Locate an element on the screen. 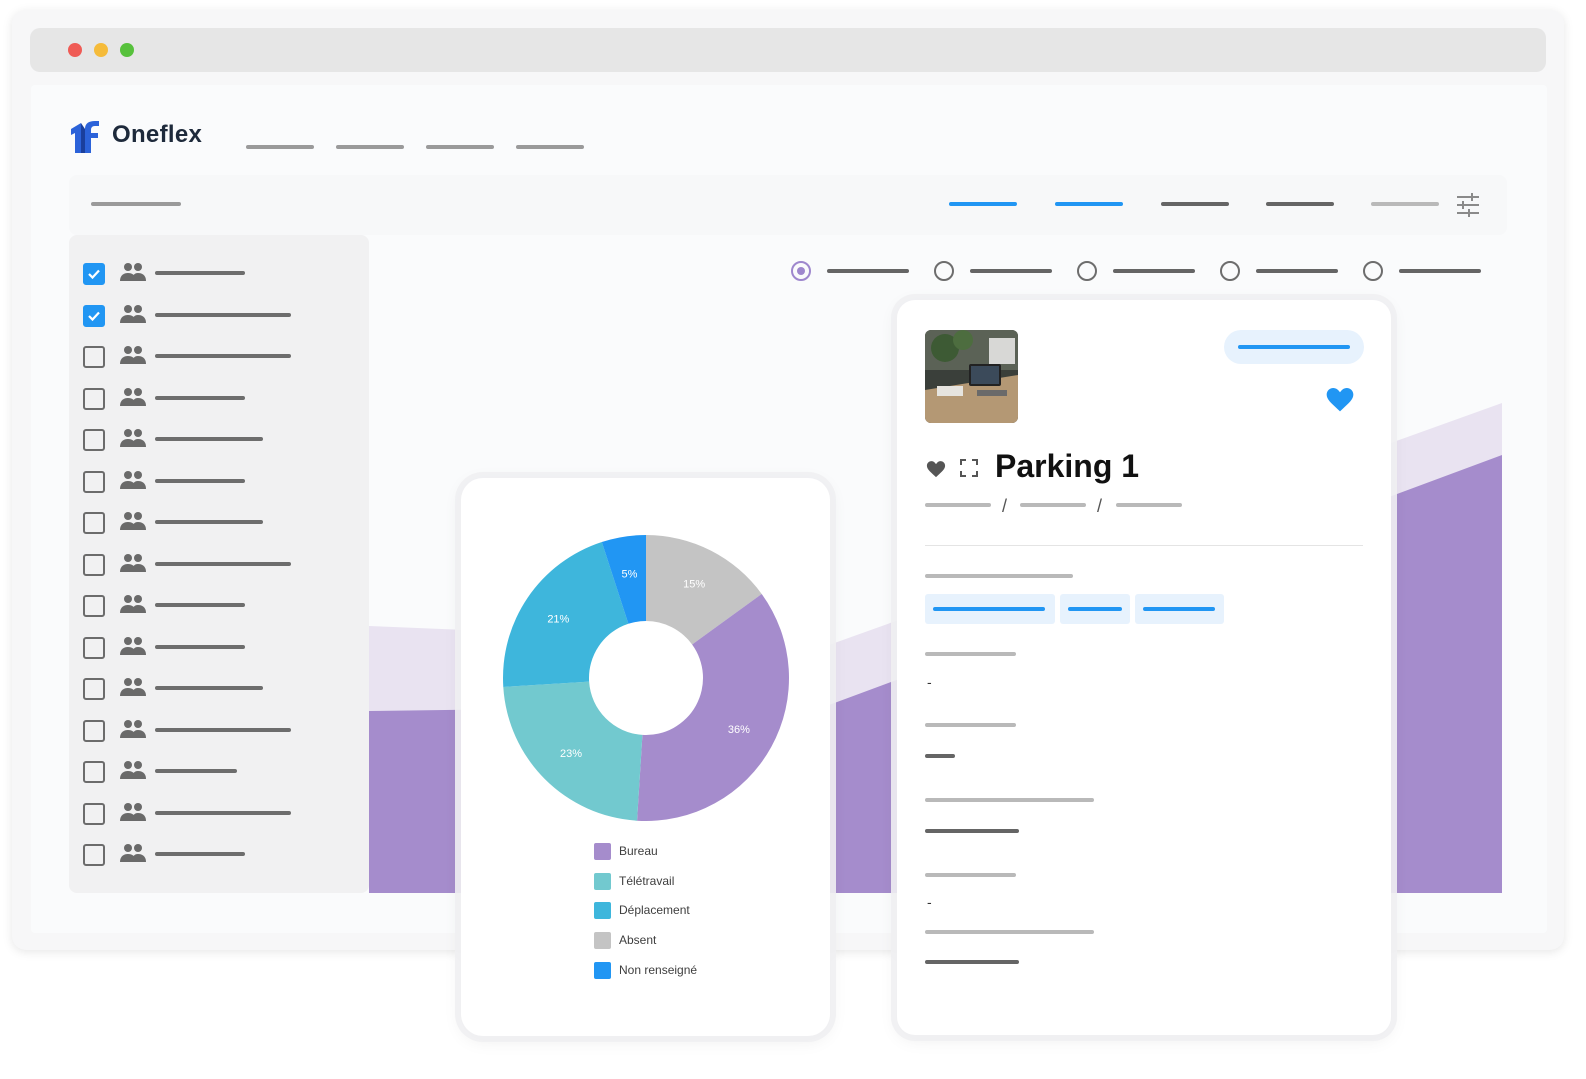 This screenshot has height=1079, width=1586. pie-value-label: 21% is located at coordinates (558, 619).